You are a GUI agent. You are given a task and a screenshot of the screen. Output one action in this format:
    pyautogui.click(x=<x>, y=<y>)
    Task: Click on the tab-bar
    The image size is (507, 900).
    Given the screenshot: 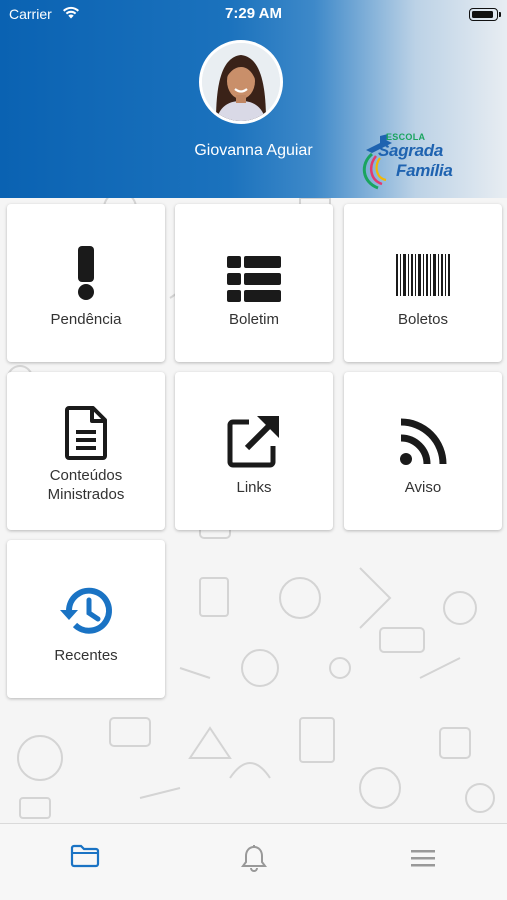 What is the action you would take?
    pyautogui.click(x=253, y=861)
    